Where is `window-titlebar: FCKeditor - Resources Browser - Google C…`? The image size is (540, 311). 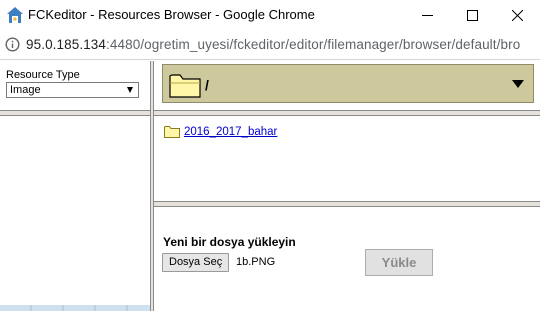
window-titlebar: FCKeditor - Resources Browser - Google C… is located at coordinates (270, 15).